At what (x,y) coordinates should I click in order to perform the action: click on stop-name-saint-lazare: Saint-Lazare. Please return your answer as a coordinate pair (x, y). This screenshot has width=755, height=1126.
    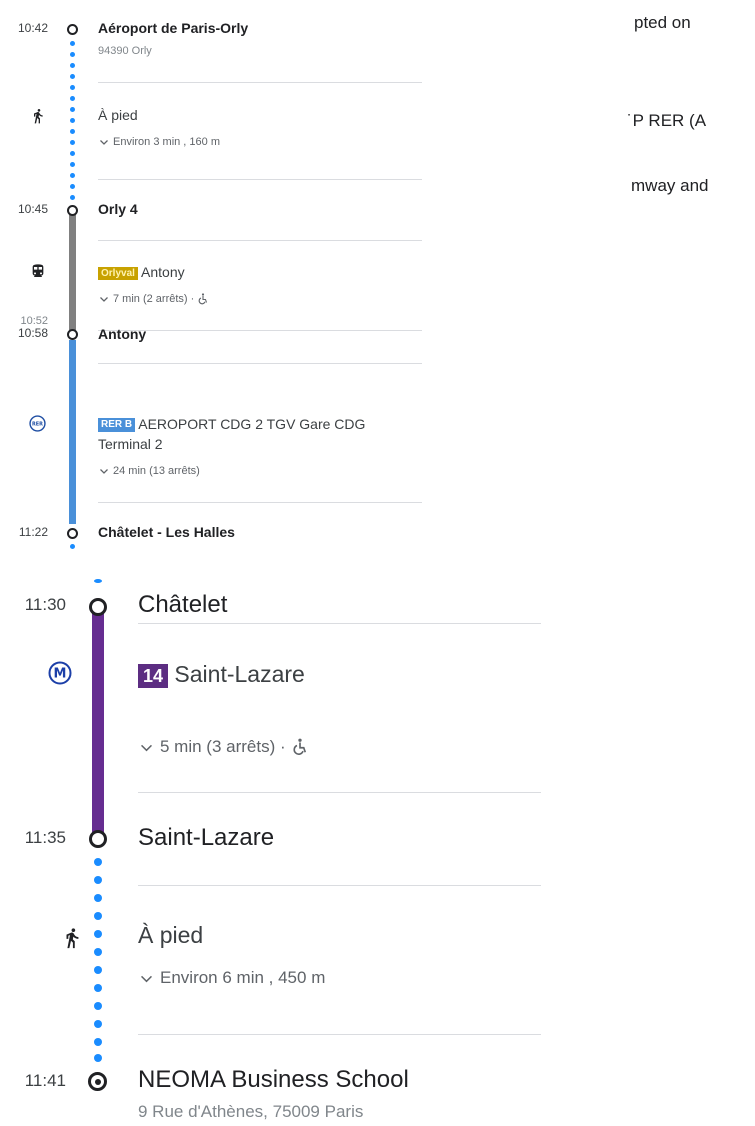
    Looking at the image, I should click on (206, 838).